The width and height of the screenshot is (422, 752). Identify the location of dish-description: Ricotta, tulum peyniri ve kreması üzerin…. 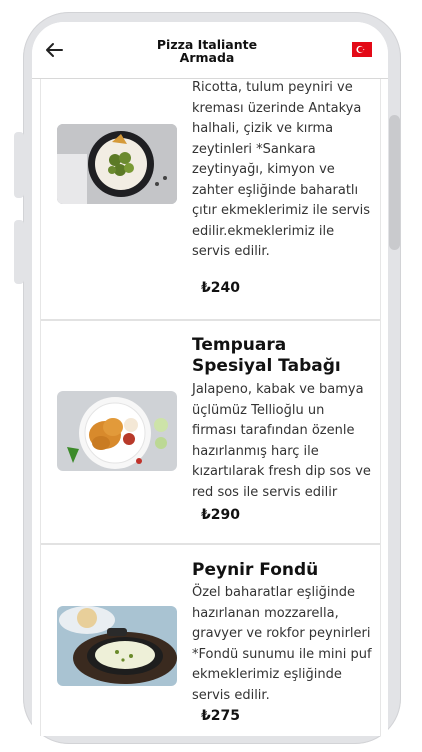
(281, 169).